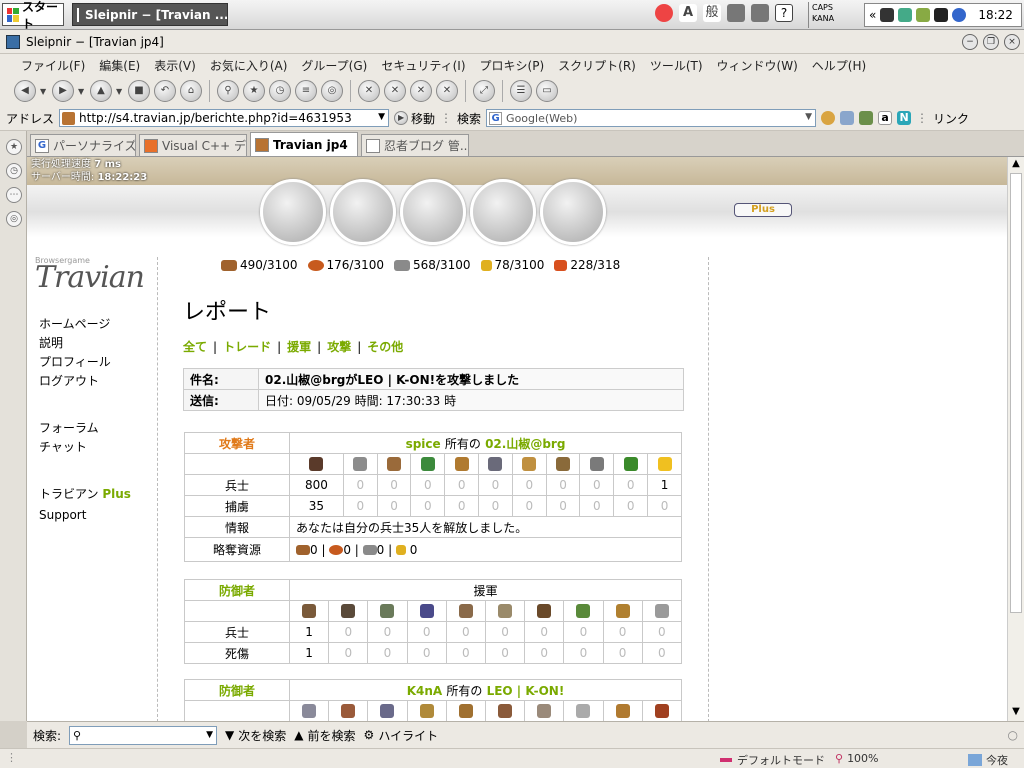 Image resolution: width=1024 pixels, height=768 pixels. What do you see at coordinates (299, 346) in the screenshot?
I see `filter-reinforcement: 援軍` at bounding box center [299, 346].